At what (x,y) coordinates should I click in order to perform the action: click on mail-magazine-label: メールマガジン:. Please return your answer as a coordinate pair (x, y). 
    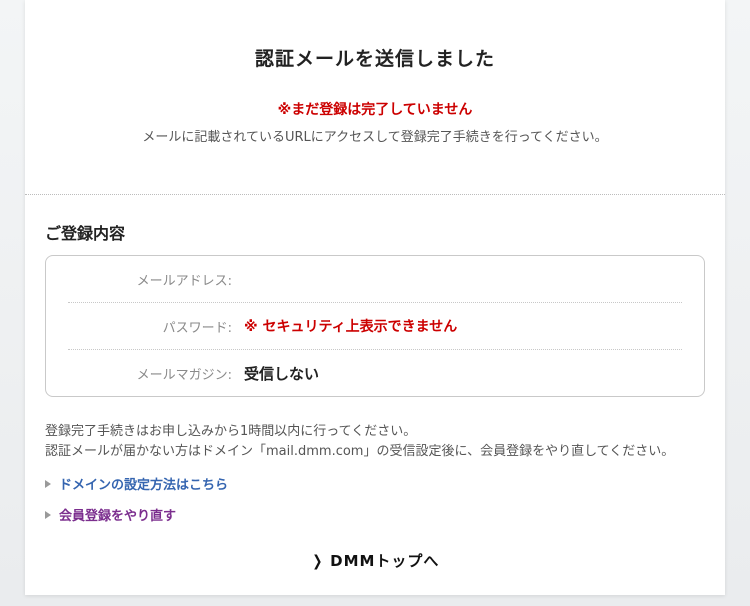
    Looking at the image, I should click on (184, 375).